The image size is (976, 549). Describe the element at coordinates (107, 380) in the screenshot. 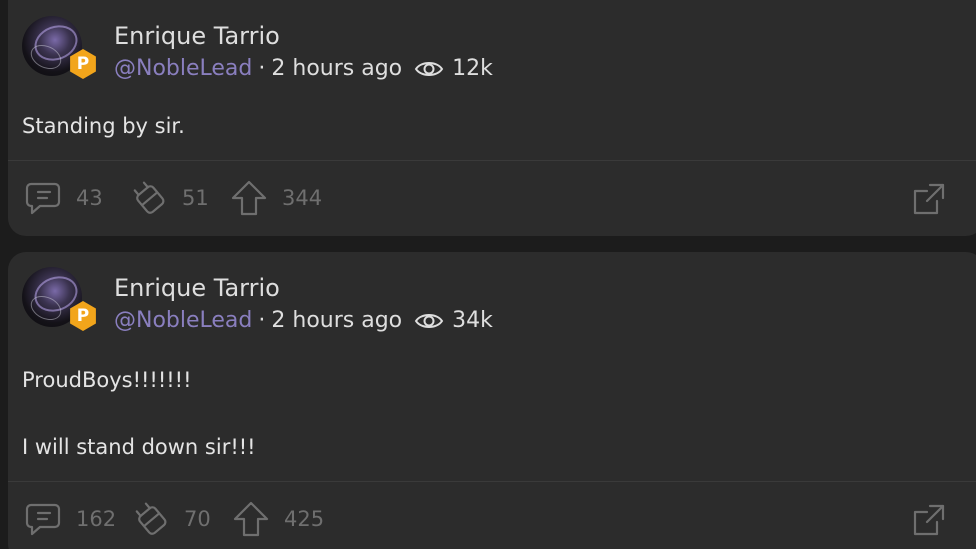

I see `post-body-line: ProudBoys!!!!!!!` at that location.